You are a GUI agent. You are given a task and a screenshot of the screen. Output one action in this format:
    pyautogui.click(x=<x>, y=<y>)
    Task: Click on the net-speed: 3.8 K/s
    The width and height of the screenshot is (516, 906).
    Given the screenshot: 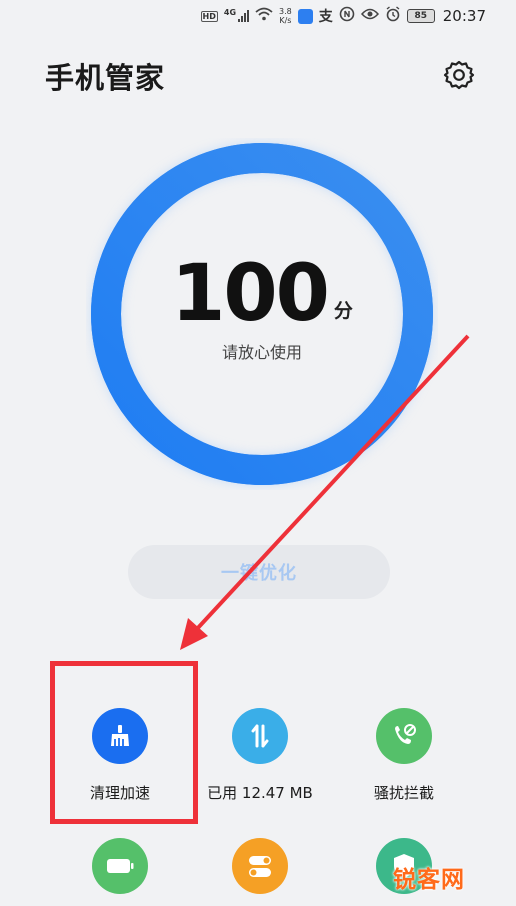 What is the action you would take?
    pyautogui.click(x=285, y=16)
    